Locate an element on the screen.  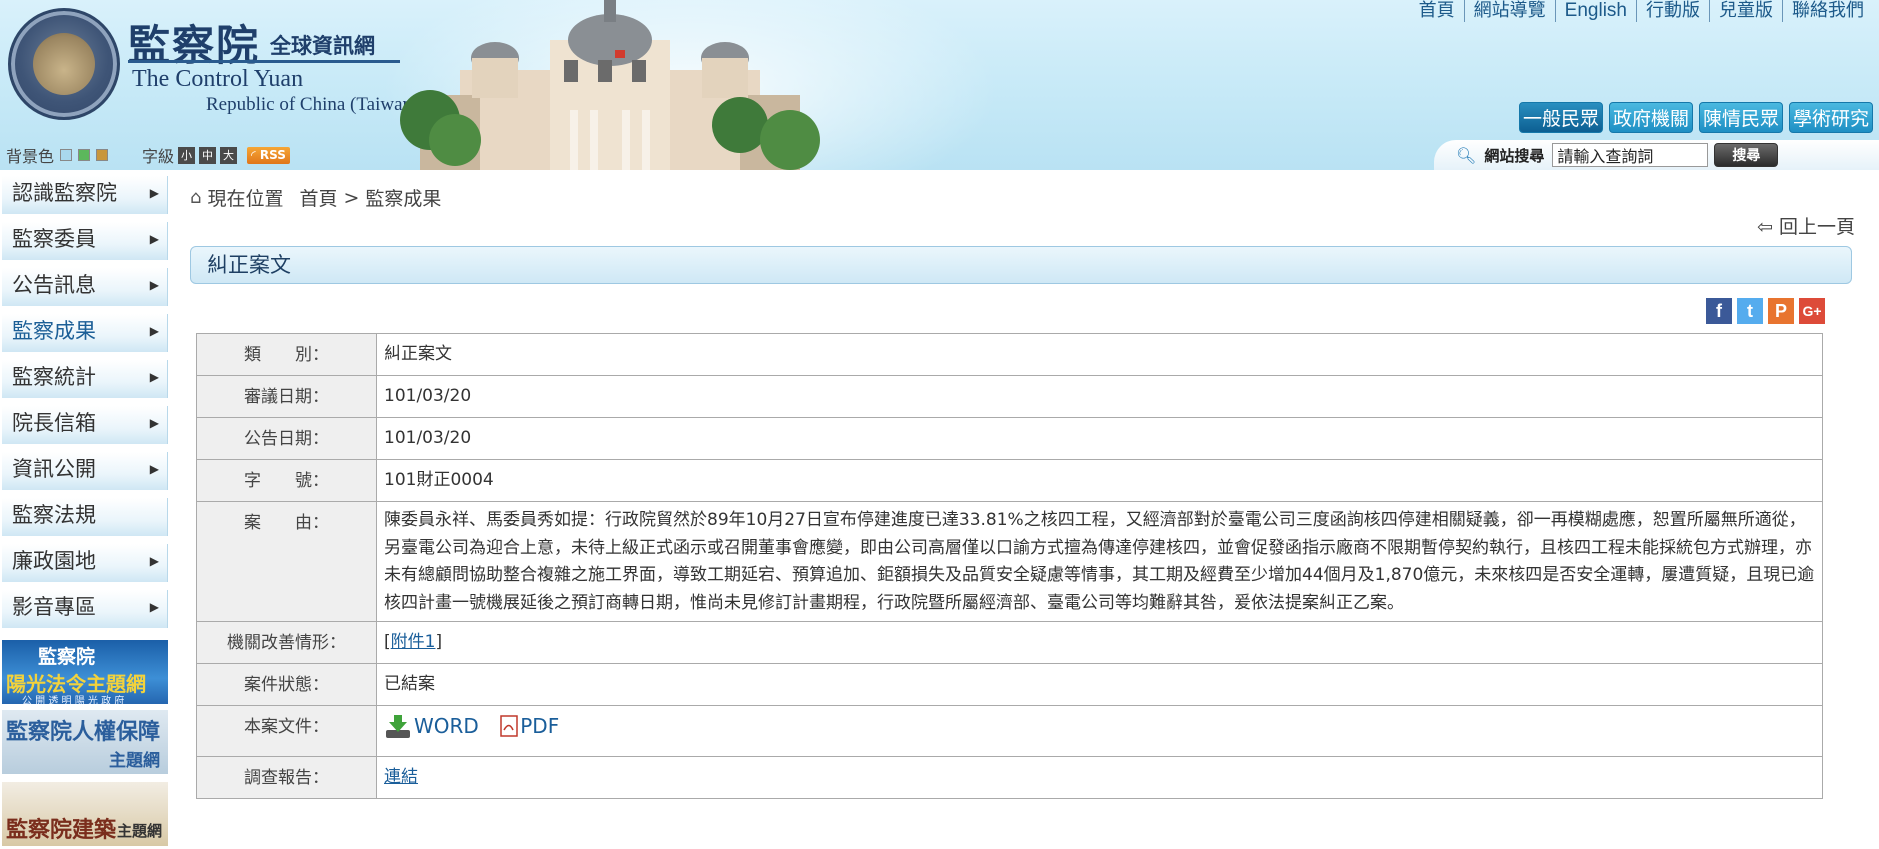
row-label-case-reason: 案 由： is located at coordinates (286, 561).